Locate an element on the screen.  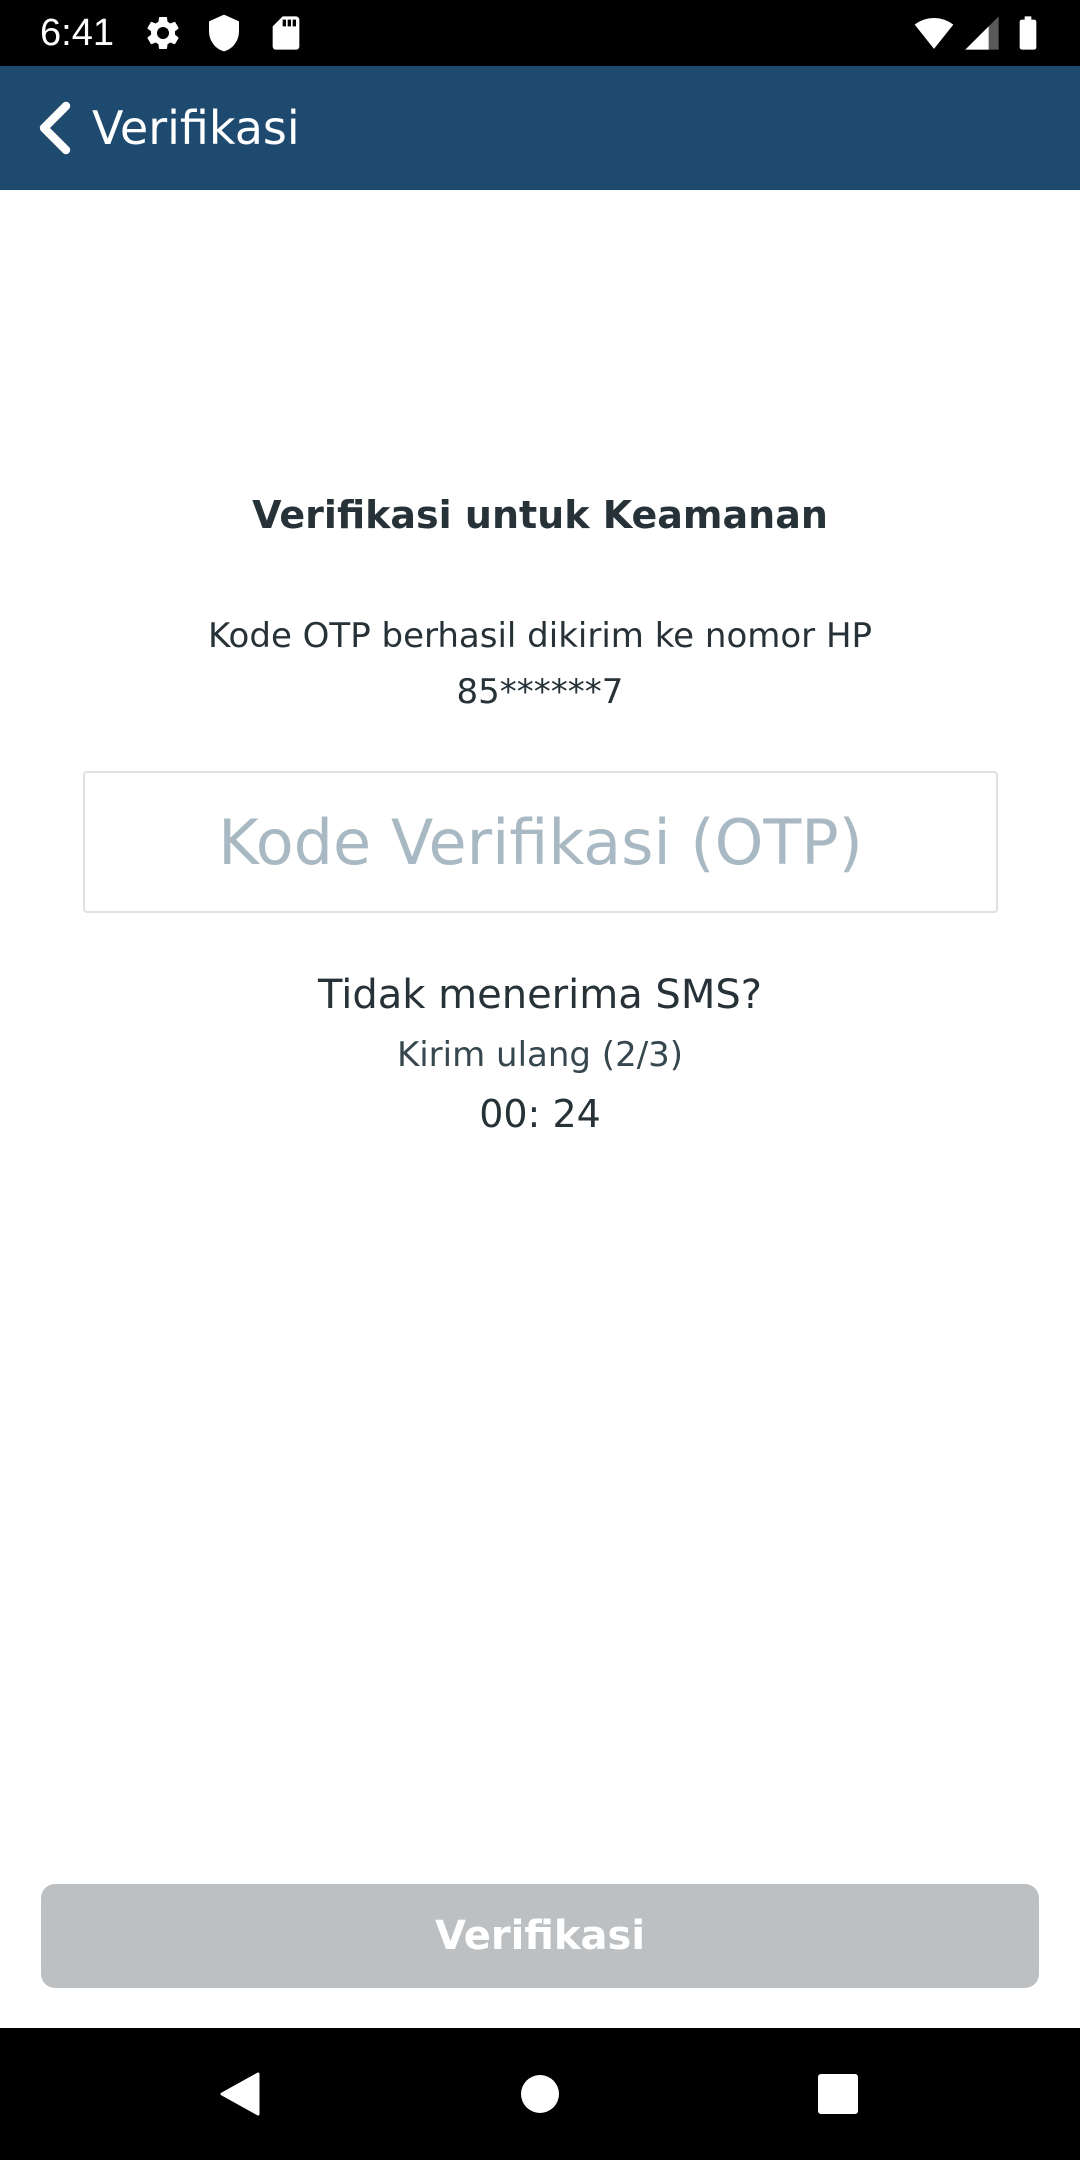
gear-icon is located at coordinates (163, 33).